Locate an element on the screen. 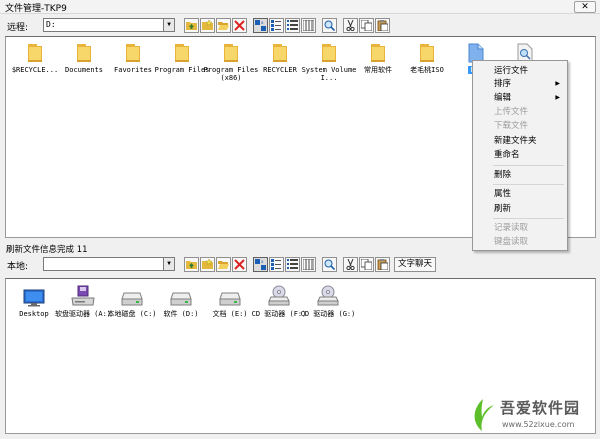 Image resolution: width=600 pixels, height=439 pixels. local-item: CD 驱动器 (G:) is located at coordinates (328, 300).